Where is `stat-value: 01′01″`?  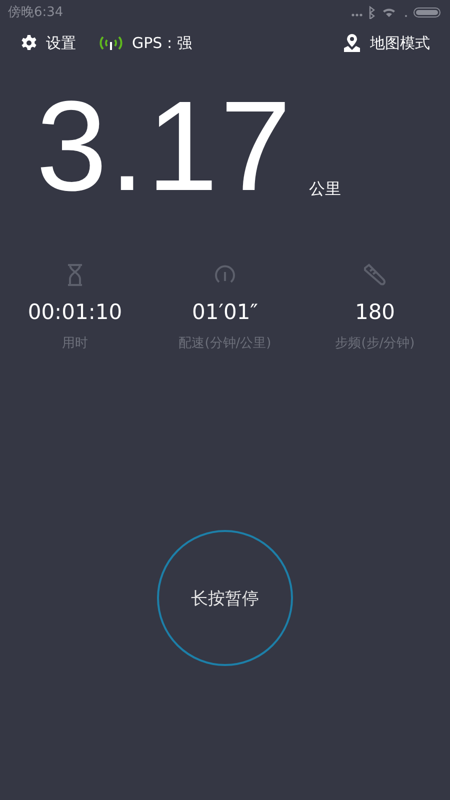
stat-value: 01′01″ is located at coordinates (225, 312).